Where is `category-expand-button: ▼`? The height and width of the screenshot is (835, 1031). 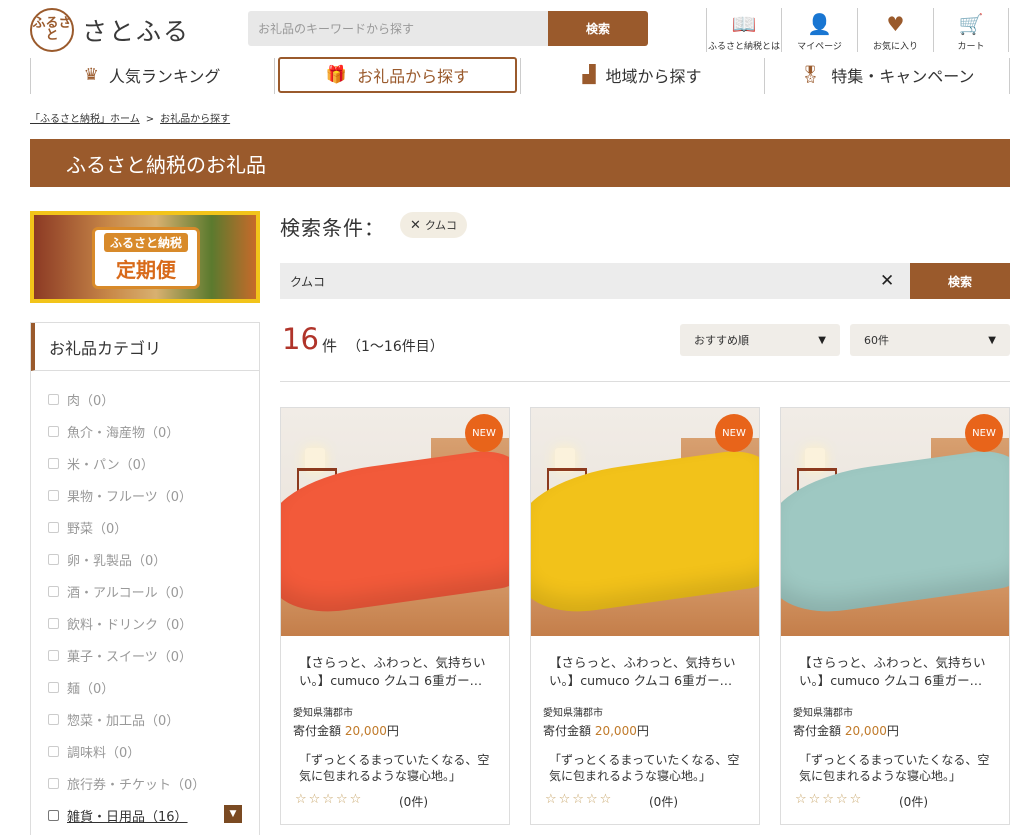
category-expand-button: ▼ is located at coordinates (233, 814).